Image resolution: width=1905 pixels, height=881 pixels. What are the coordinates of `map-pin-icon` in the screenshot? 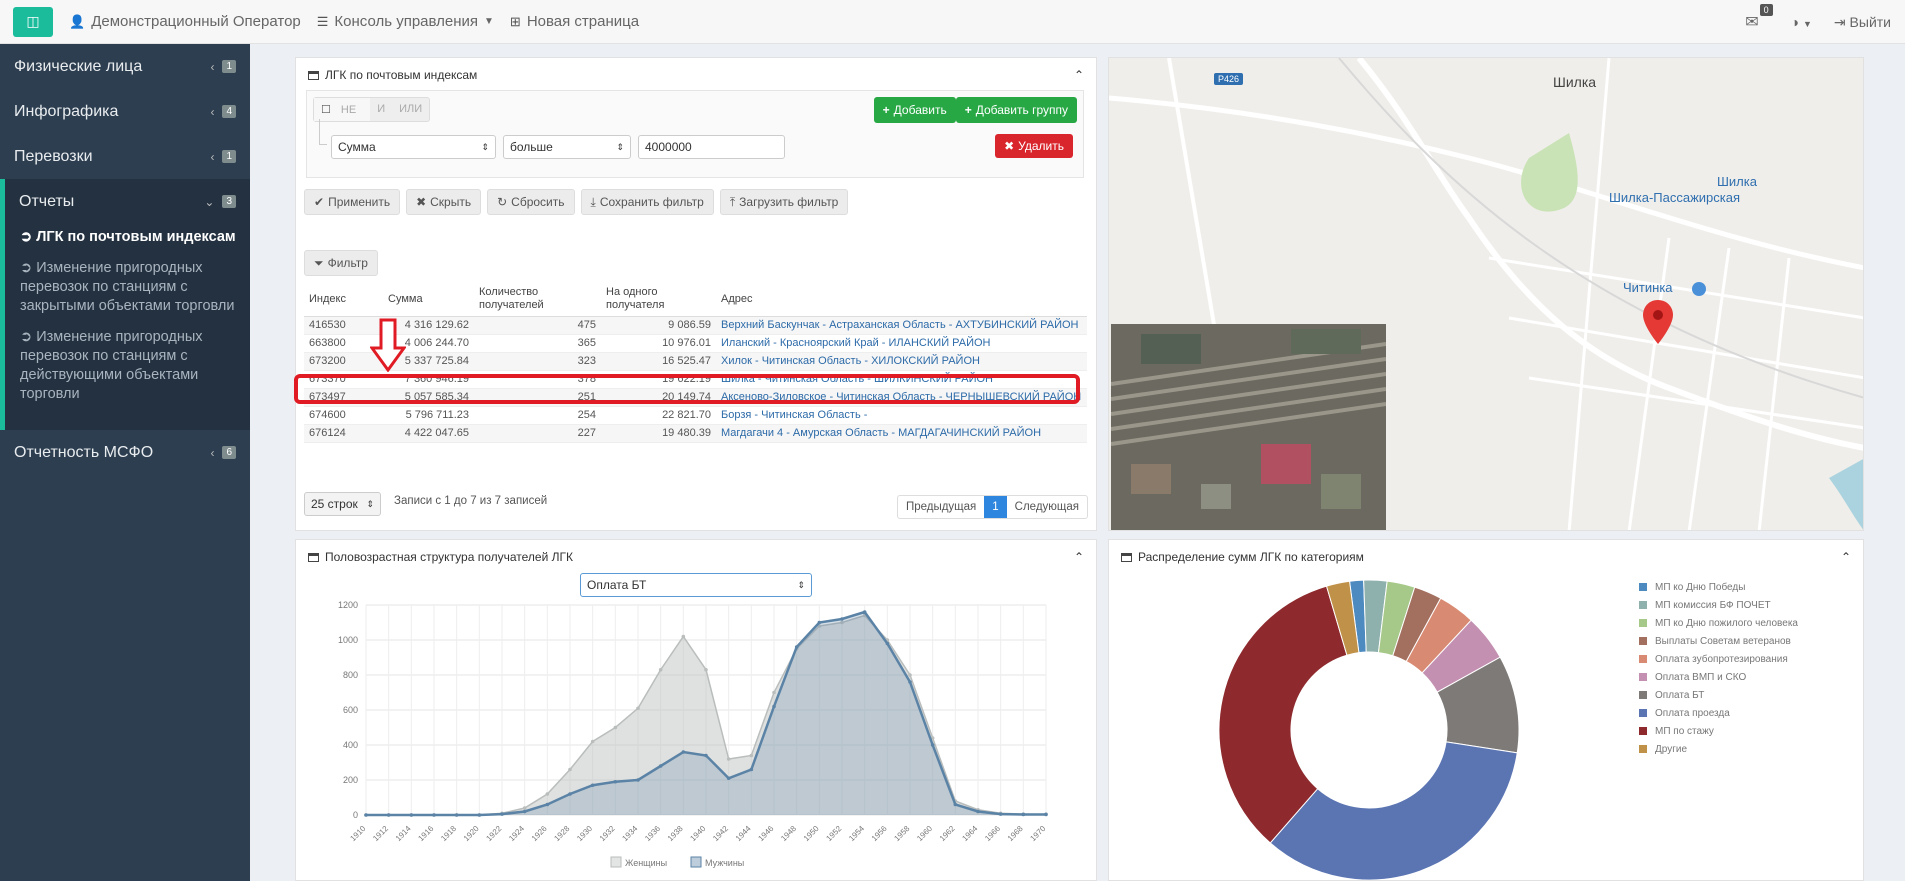 It's located at (1658, 322).